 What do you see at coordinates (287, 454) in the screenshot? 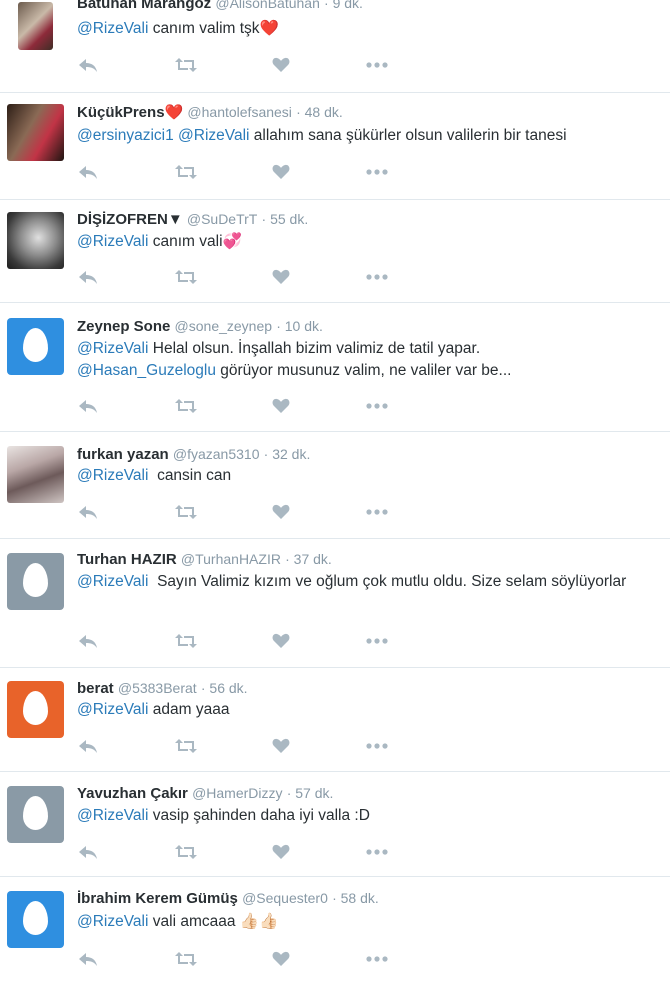
I see `tweet-time: · 32 dk.` at bounding box center [287, 454].